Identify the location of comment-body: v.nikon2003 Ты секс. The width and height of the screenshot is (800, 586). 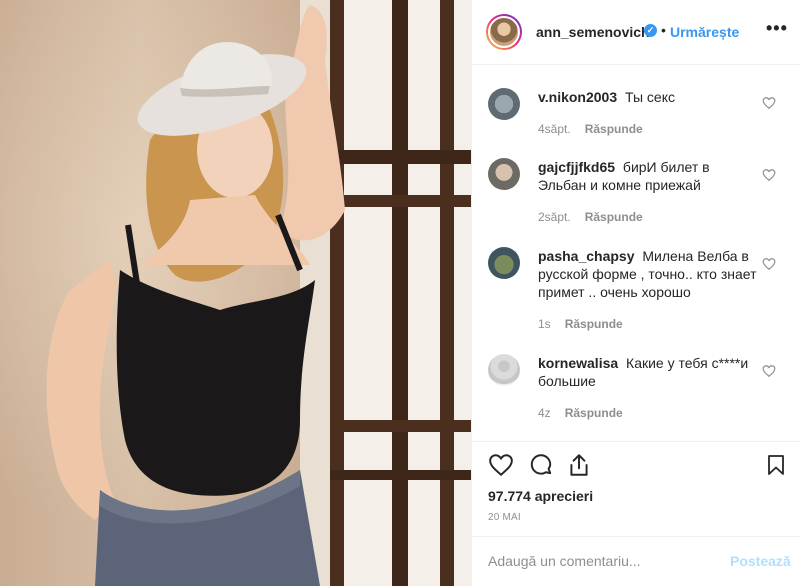
(649, 97).